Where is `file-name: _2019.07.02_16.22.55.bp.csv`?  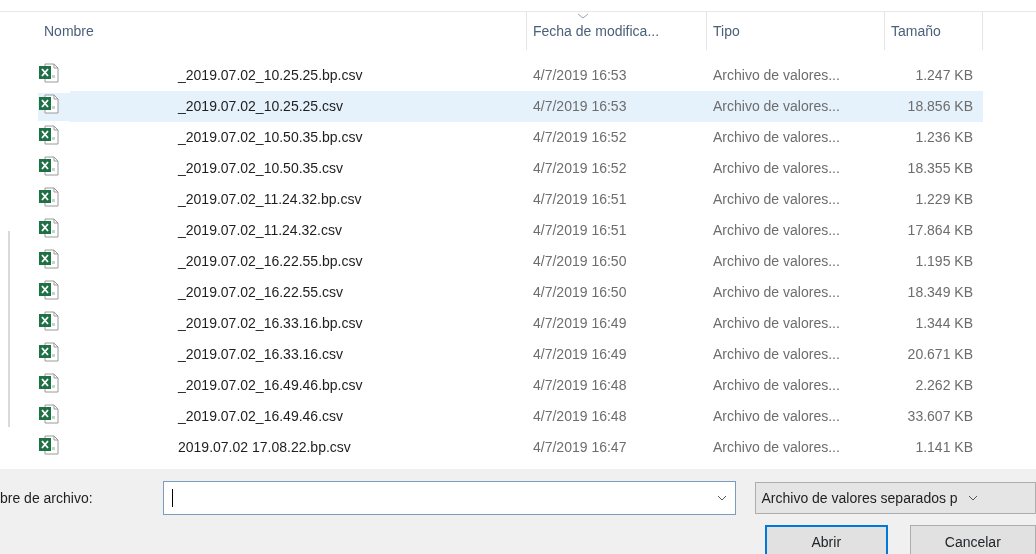 file-name: _2019.07.02_16.22.55.bp.csv is located at coordinates (216, 261).